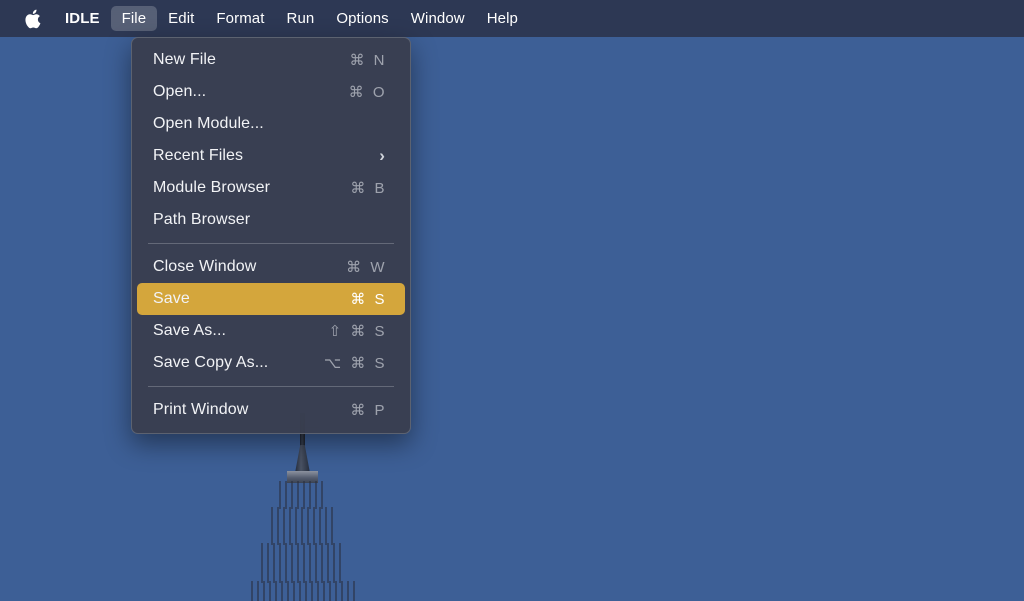 This screenshot has width=1024, height=601. Describe the element at coordinates (271, 220) in the screenshot. I see `menu-item-path-browser: Path Browser` at that location.